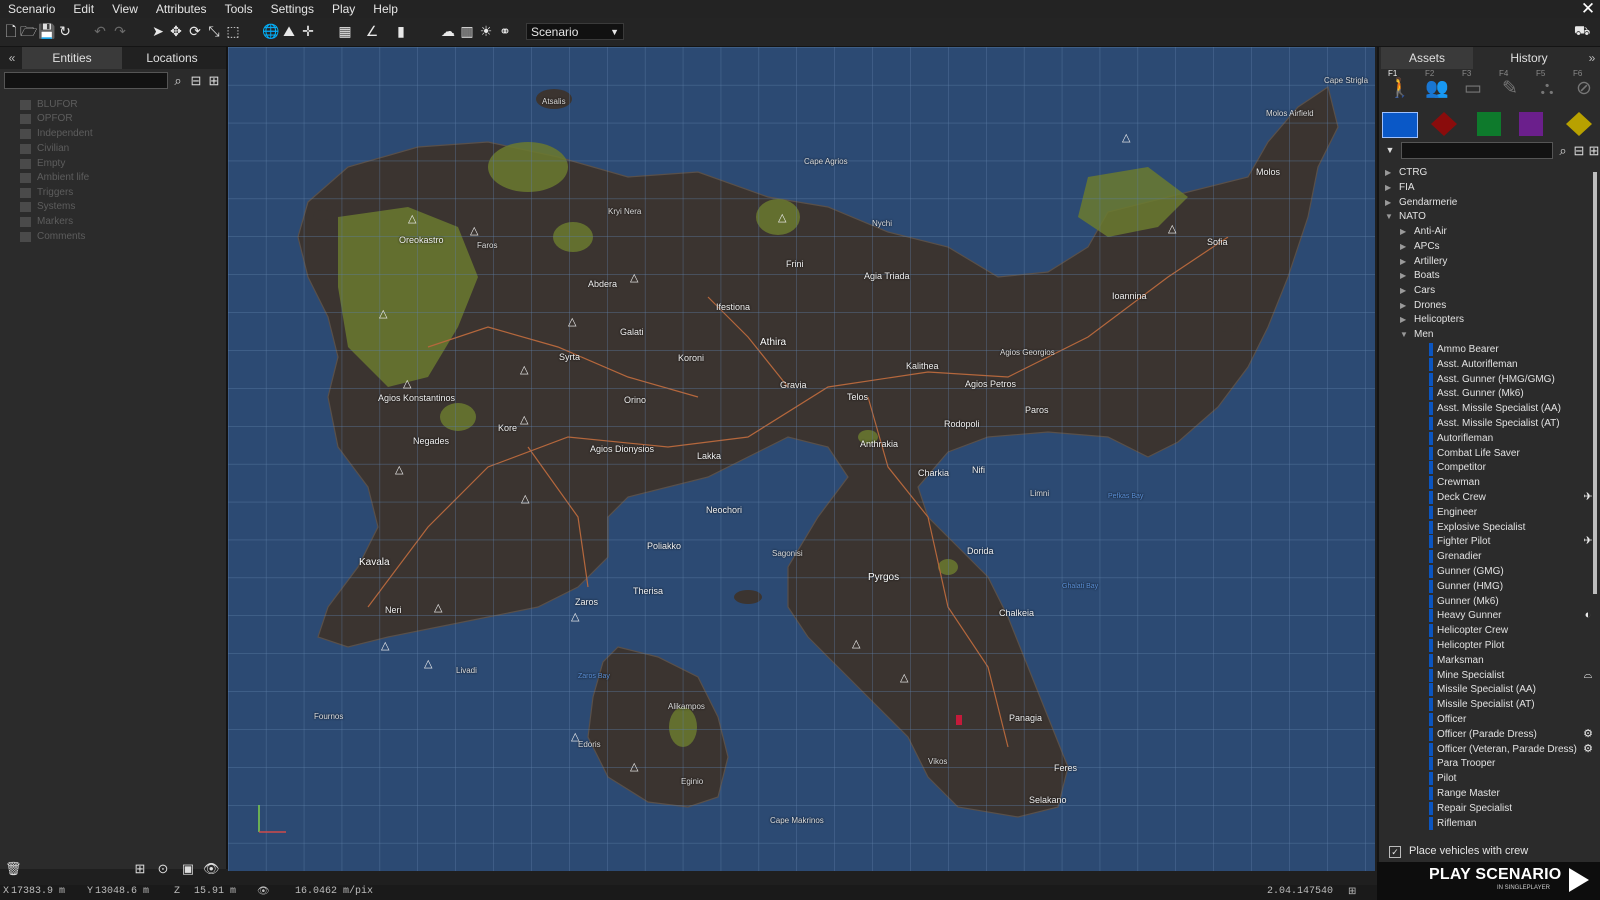  I want to click on faction-gendarmerie: ▶ Gendarmerie, so click(1421, 202).